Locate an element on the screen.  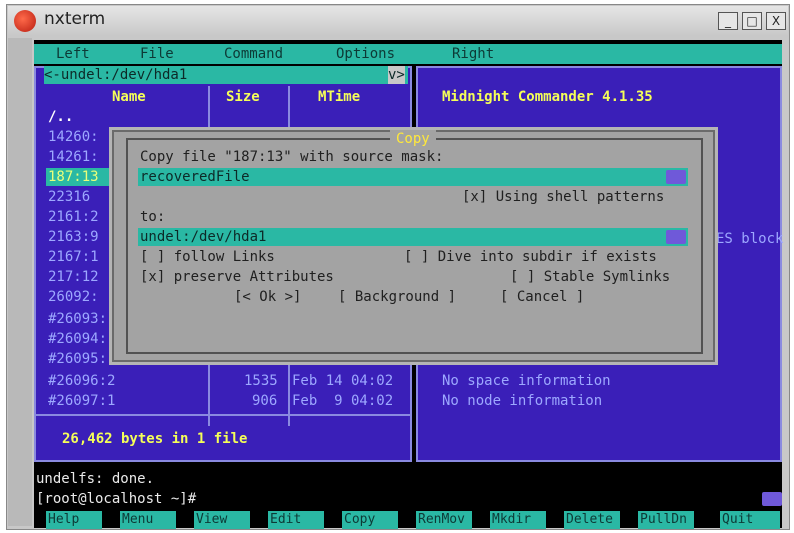
fkey-num: 4 is located at coordinates (262, 520).